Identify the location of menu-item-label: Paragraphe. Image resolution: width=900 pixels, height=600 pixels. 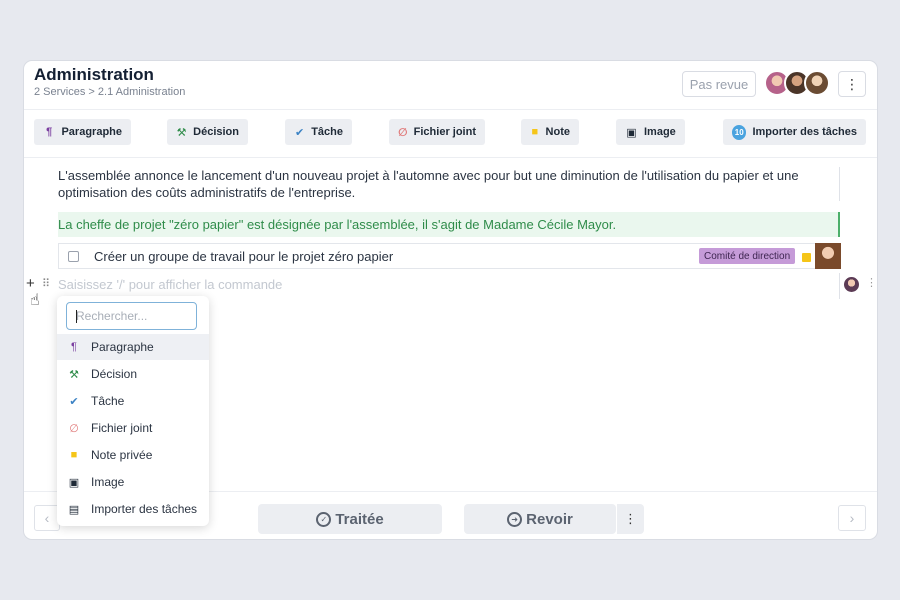
(122, 347).